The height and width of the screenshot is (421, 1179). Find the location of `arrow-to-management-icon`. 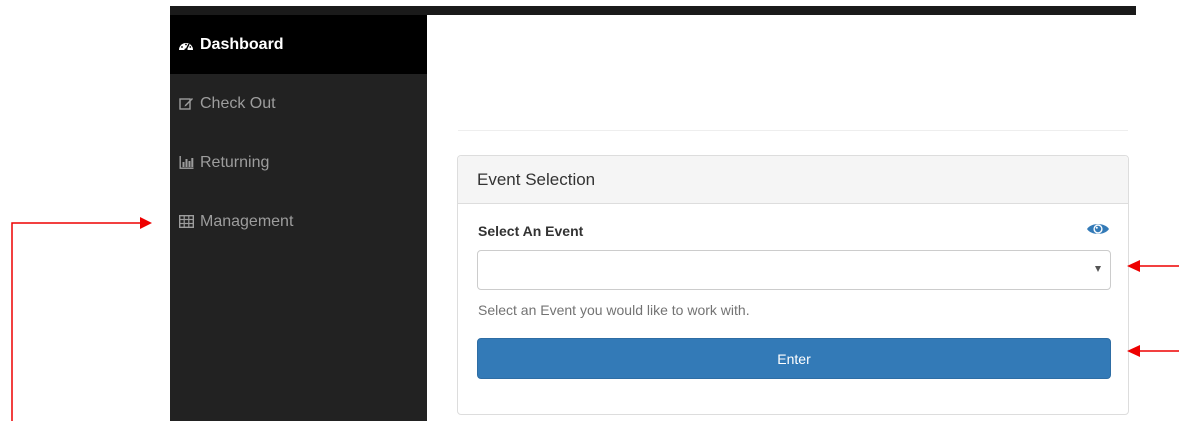

arrow-to-management-icon is located at coordinates (81, 319).